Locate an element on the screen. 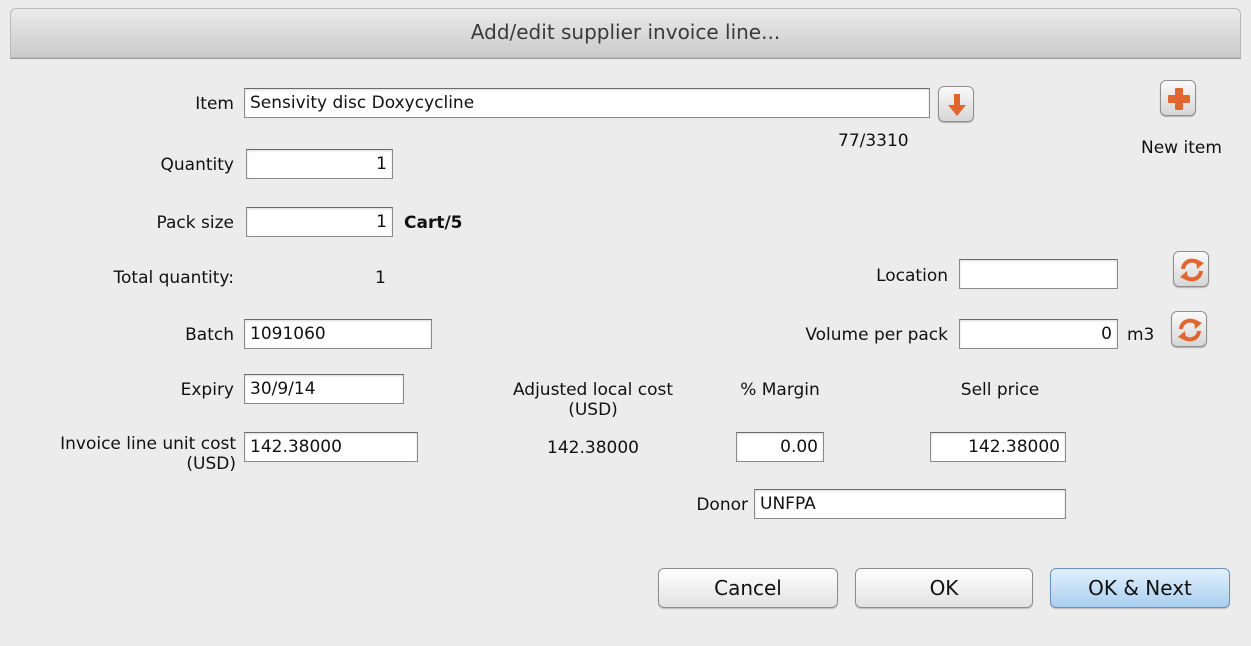 The width and height of the screenshot is (1251, 646). item-field: Sensivity disc Doxycycline is located at coordinates (587, 103).